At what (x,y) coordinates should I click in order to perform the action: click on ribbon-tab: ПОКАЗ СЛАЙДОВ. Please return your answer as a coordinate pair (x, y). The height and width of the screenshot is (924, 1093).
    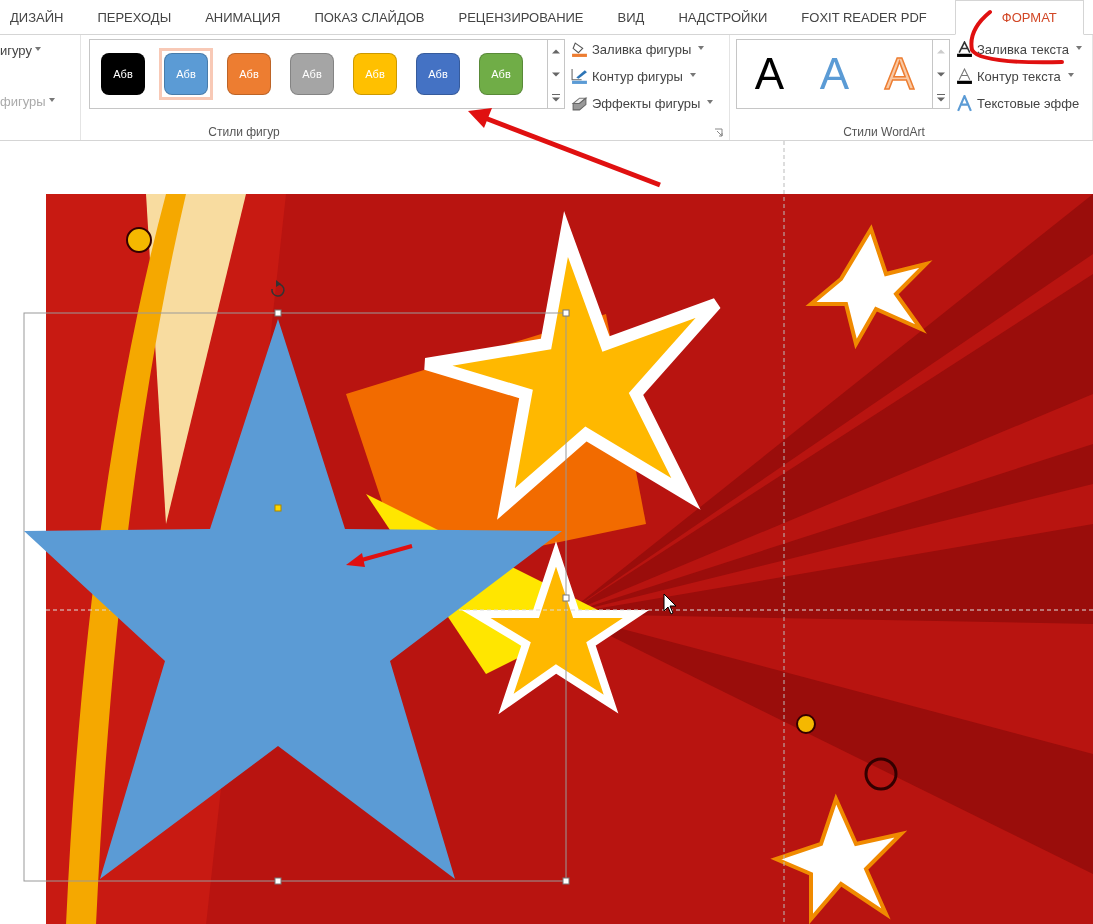
    Looking at the image, I should click on (369, 17).